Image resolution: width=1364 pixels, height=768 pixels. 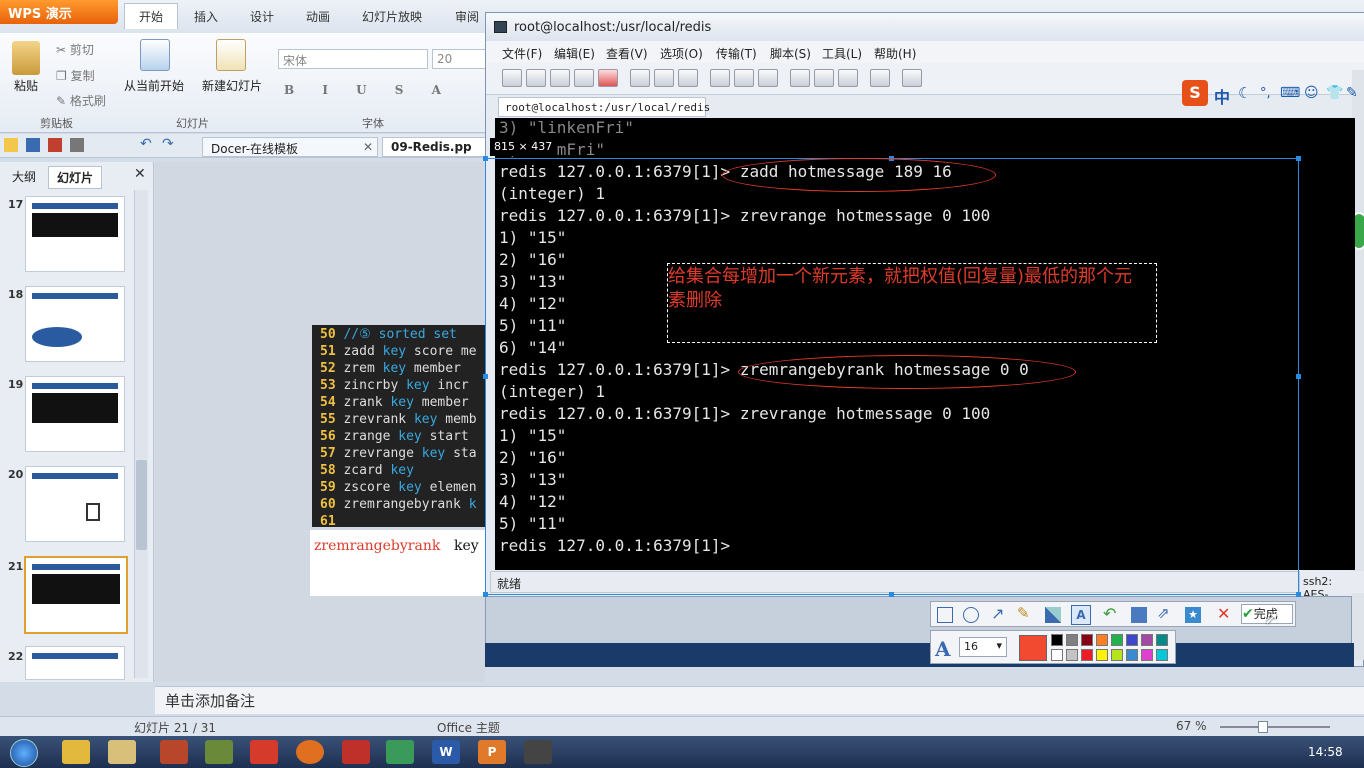 I want to click on terminal-icon, so click(x=538, y=752).